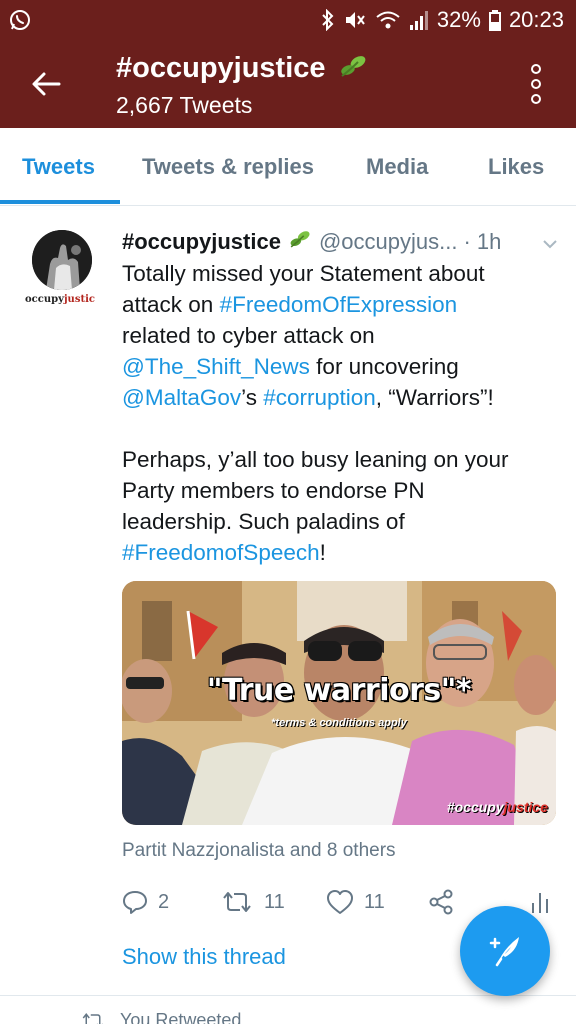  I want to click on like-count: 11, so click(374, 901).